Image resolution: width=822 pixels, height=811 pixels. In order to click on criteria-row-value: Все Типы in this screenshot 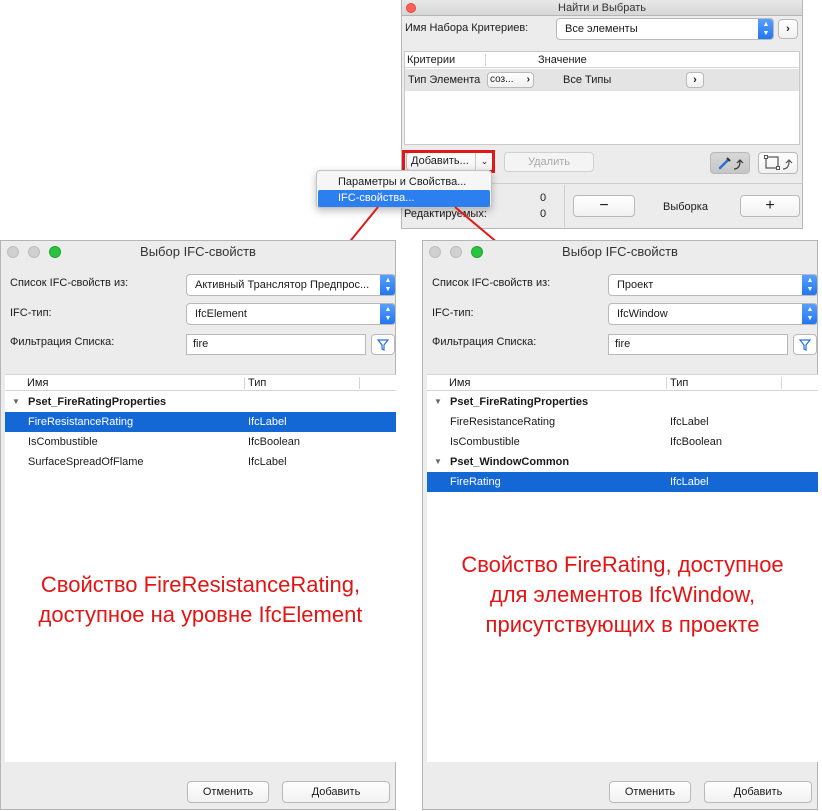, I will do `click(587, 80)`.